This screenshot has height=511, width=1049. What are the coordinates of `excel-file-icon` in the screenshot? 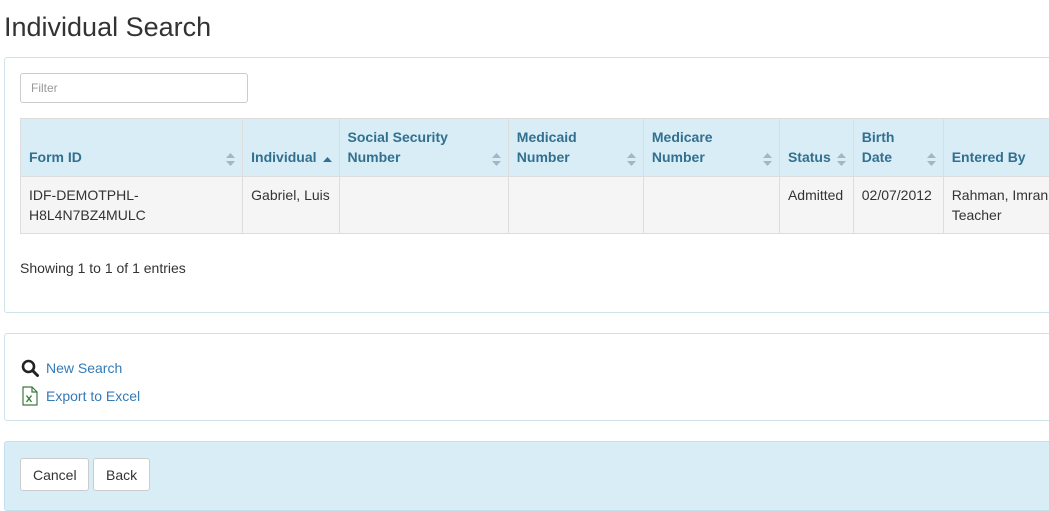 It's located at (30, 396).